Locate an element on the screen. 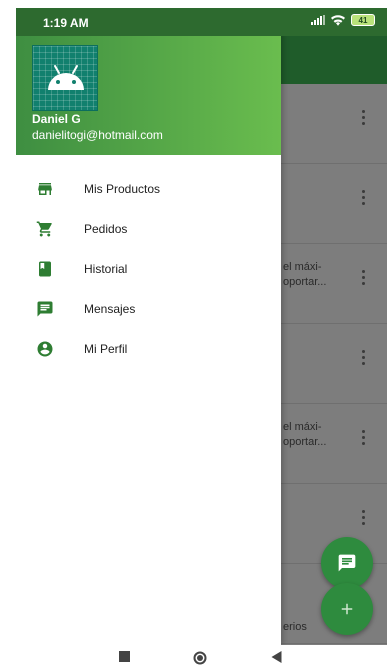 This screenshot has width=388, height=670. store-icon is located at coordinates (45, 189).